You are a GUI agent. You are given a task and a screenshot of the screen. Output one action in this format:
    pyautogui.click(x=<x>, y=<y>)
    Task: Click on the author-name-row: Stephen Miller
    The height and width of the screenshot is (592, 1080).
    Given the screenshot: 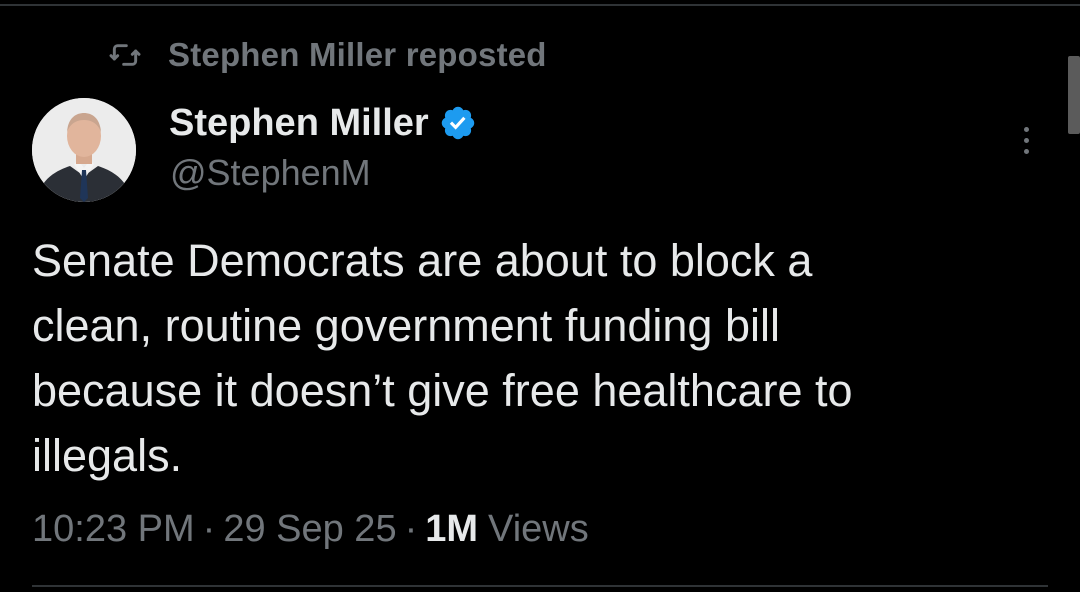 What is the action you would take?
    pyautogui.click(x=323, y=123)
    